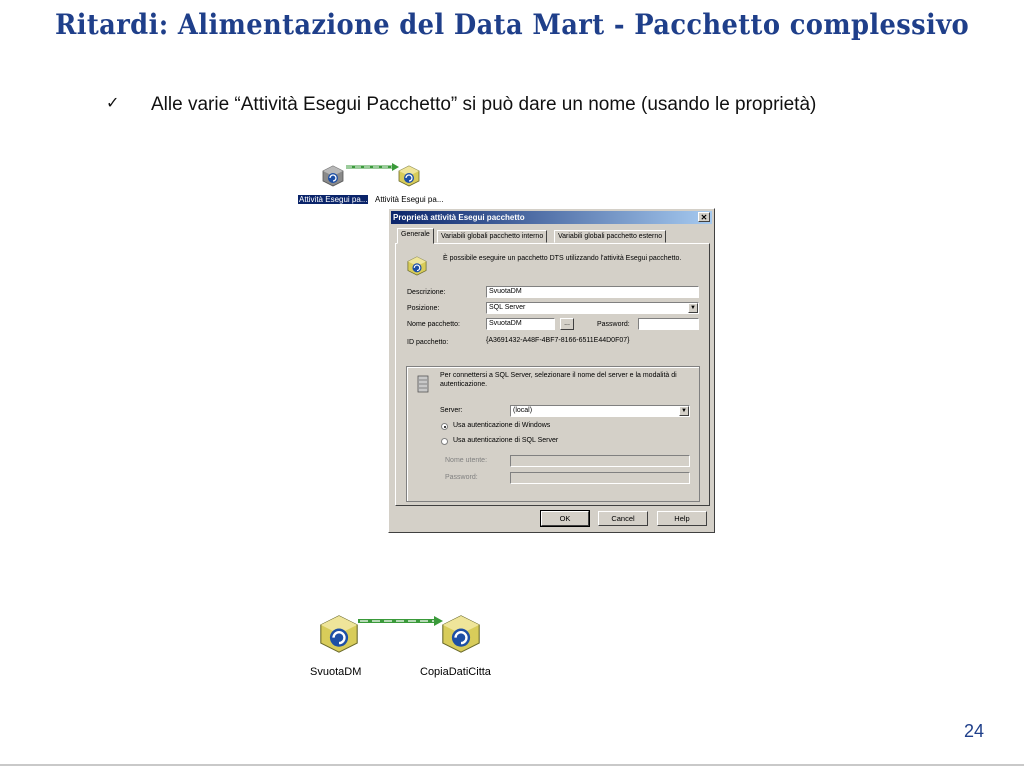 Image resolution: width=1024 pixels, height=768 pixels. I want to click on close-button: ✕, so click(704, 217).